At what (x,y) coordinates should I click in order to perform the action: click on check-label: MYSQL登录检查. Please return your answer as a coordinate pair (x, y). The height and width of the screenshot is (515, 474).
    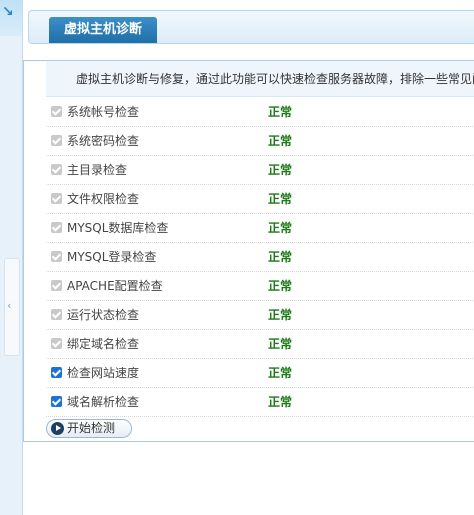
    Looking at the image, I should click on (112, 257).